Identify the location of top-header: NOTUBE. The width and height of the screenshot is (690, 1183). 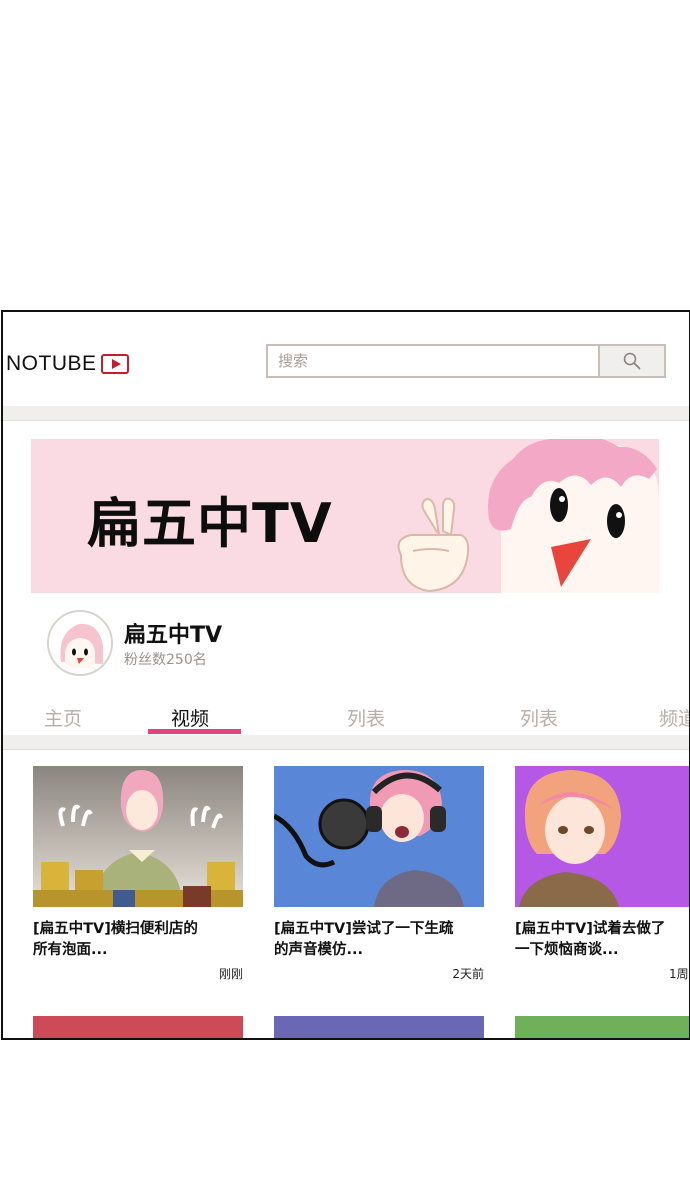
(346, 359).